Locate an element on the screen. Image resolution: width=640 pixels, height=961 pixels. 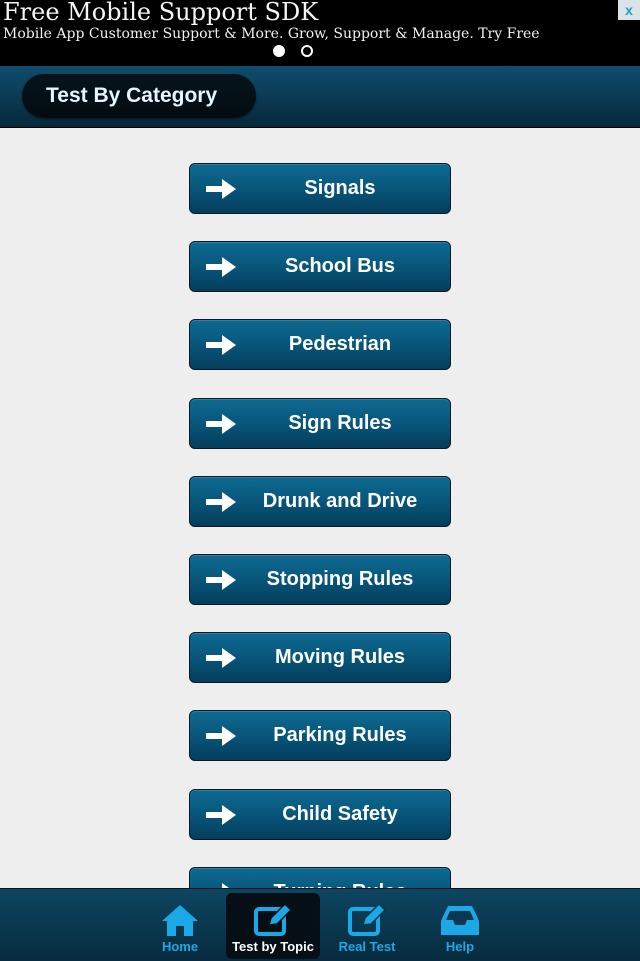
page-title: Test By Category is located at coordinates (132, 95).